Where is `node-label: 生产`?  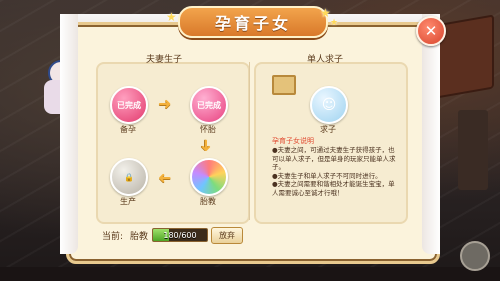
node-label: 生产 is located at coordinates (128, 201).